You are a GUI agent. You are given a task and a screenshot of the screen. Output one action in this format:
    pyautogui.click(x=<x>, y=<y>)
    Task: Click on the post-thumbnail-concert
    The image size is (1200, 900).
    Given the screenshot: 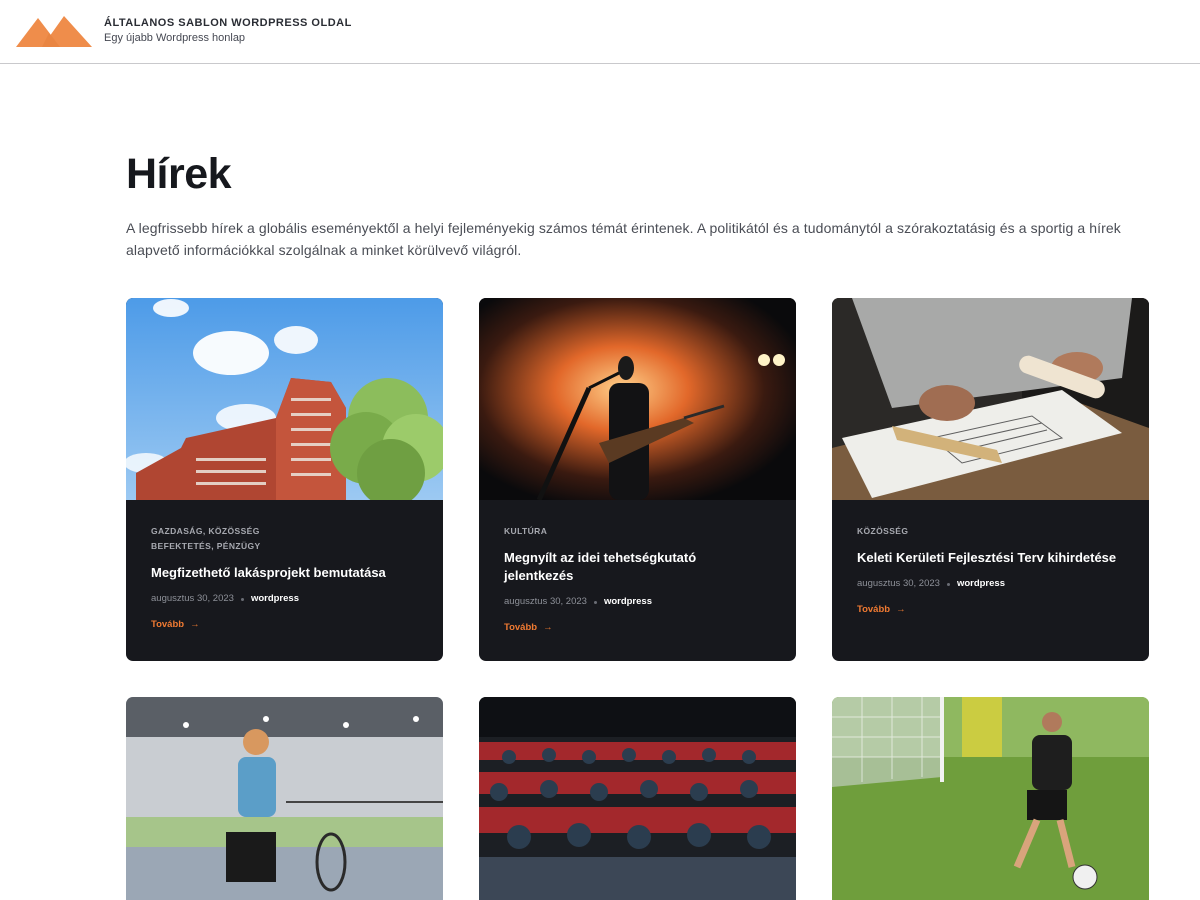 What is the action you would take?
    pyautogui.click(x=637, y=399)
    